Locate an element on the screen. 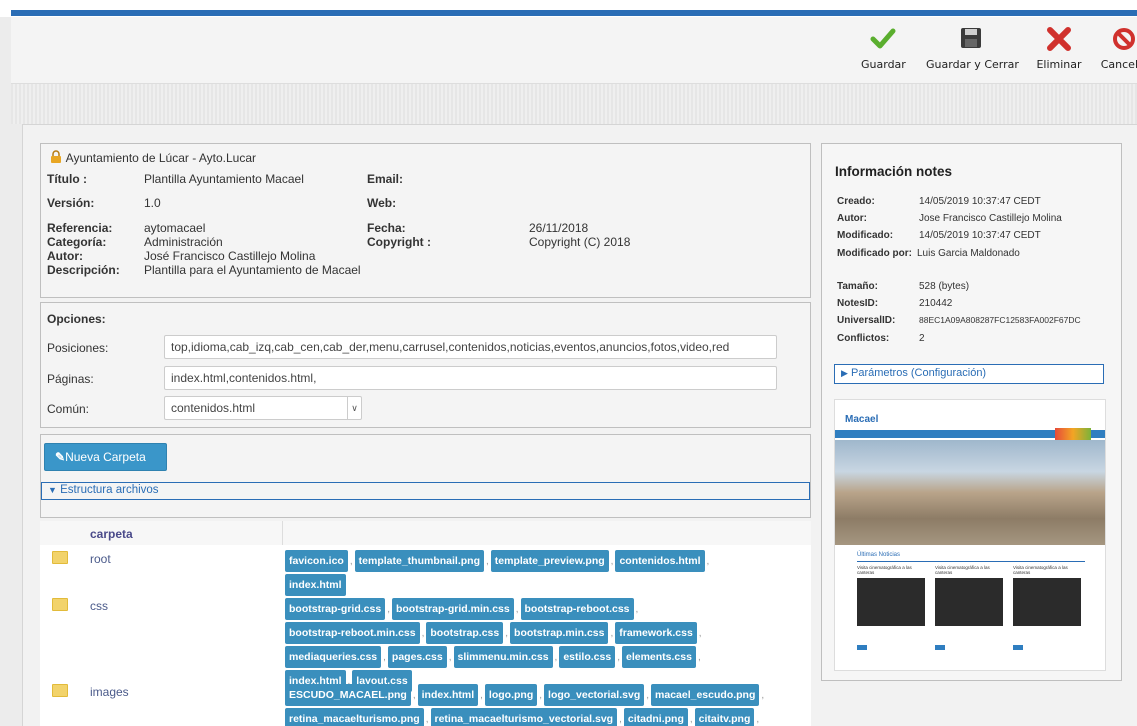 This screenshot has height=726, width=1137. accent-line is located at coordinates (574, 13).